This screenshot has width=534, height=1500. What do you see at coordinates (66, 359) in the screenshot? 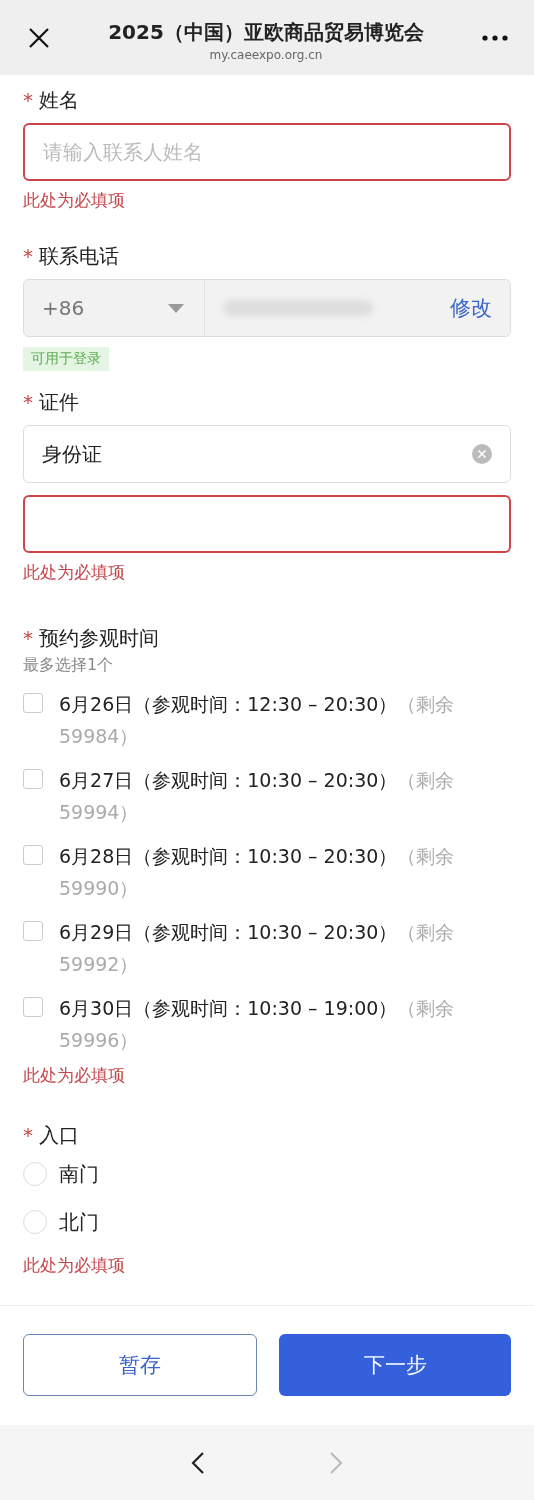
I see `login-tag: 可用于登录` at bounding box center [66, 359].